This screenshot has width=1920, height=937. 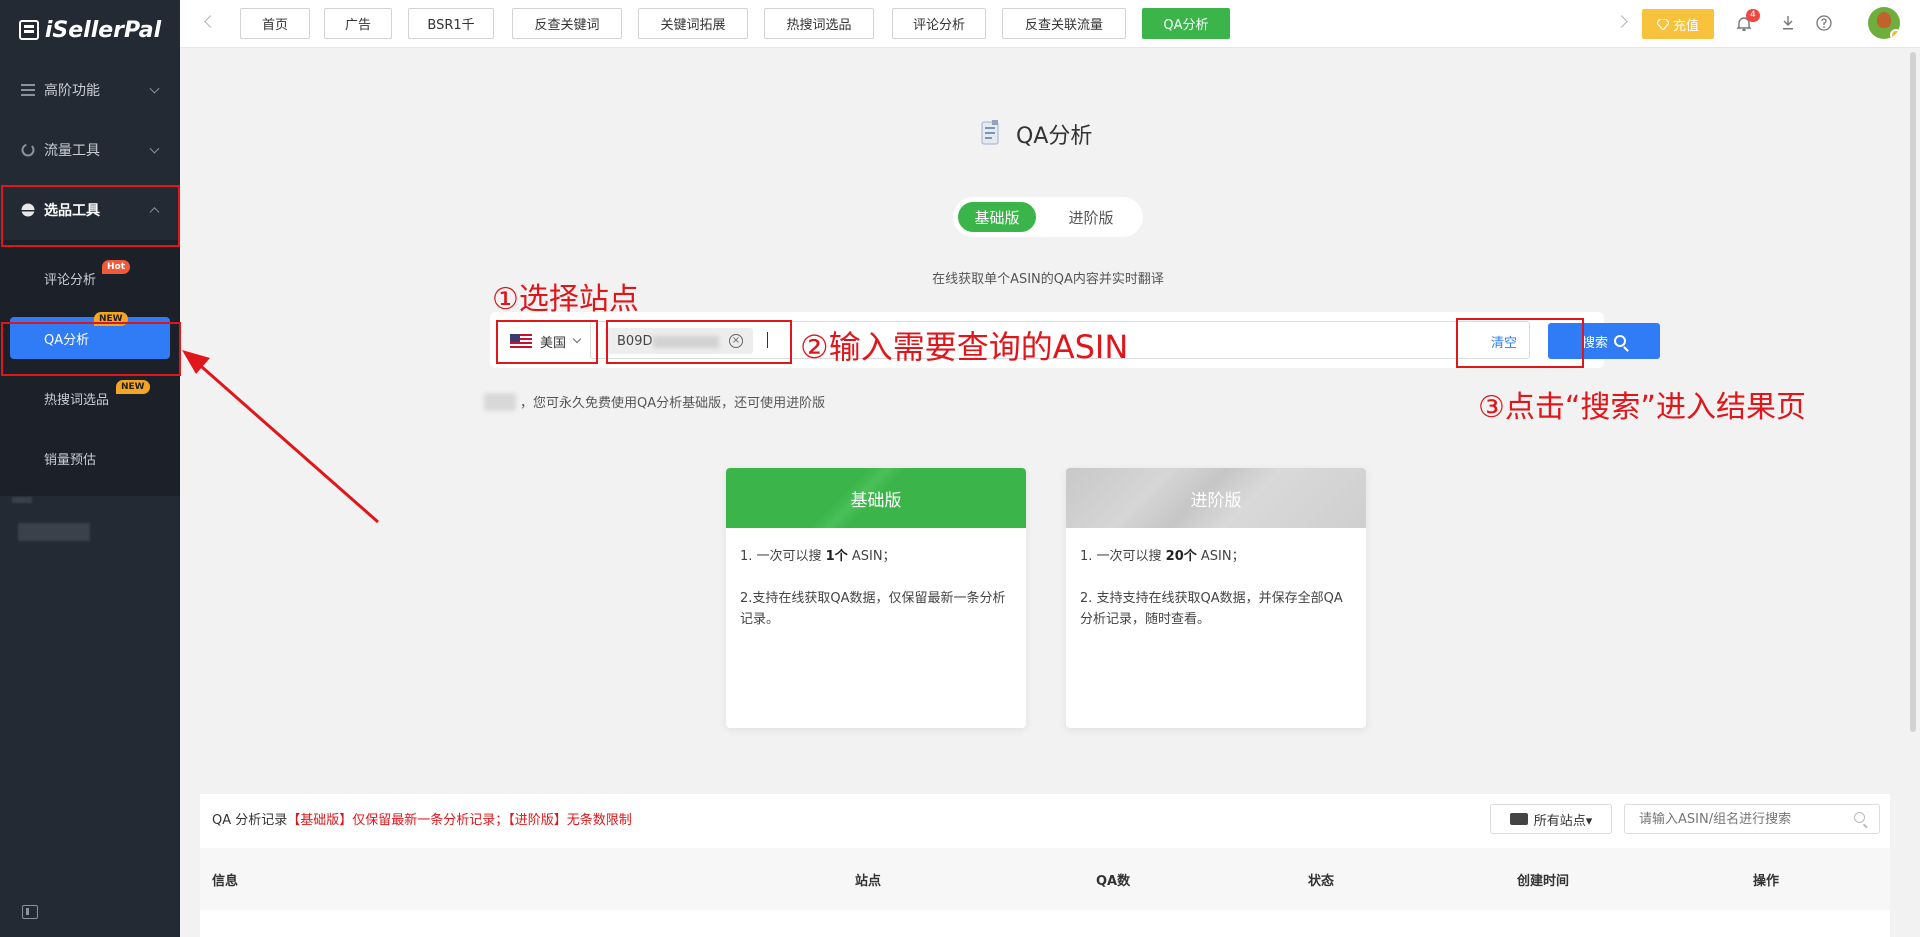 I want to click on logo-icon, so click(x=28, y=30).